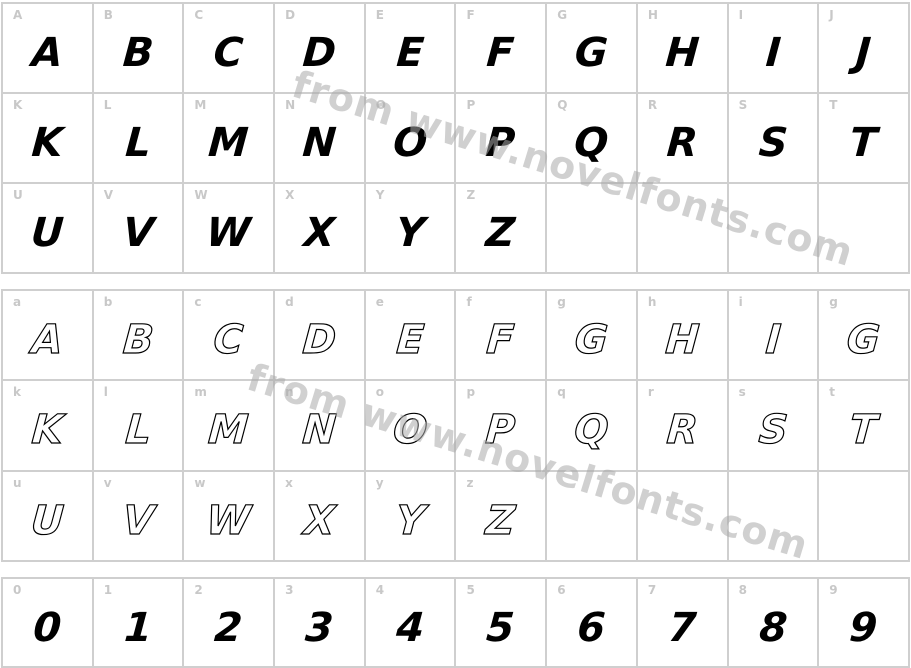 The height and width of the screenshot is (668, 911). I want to click on glyph-label: 4, so click(380, 590).